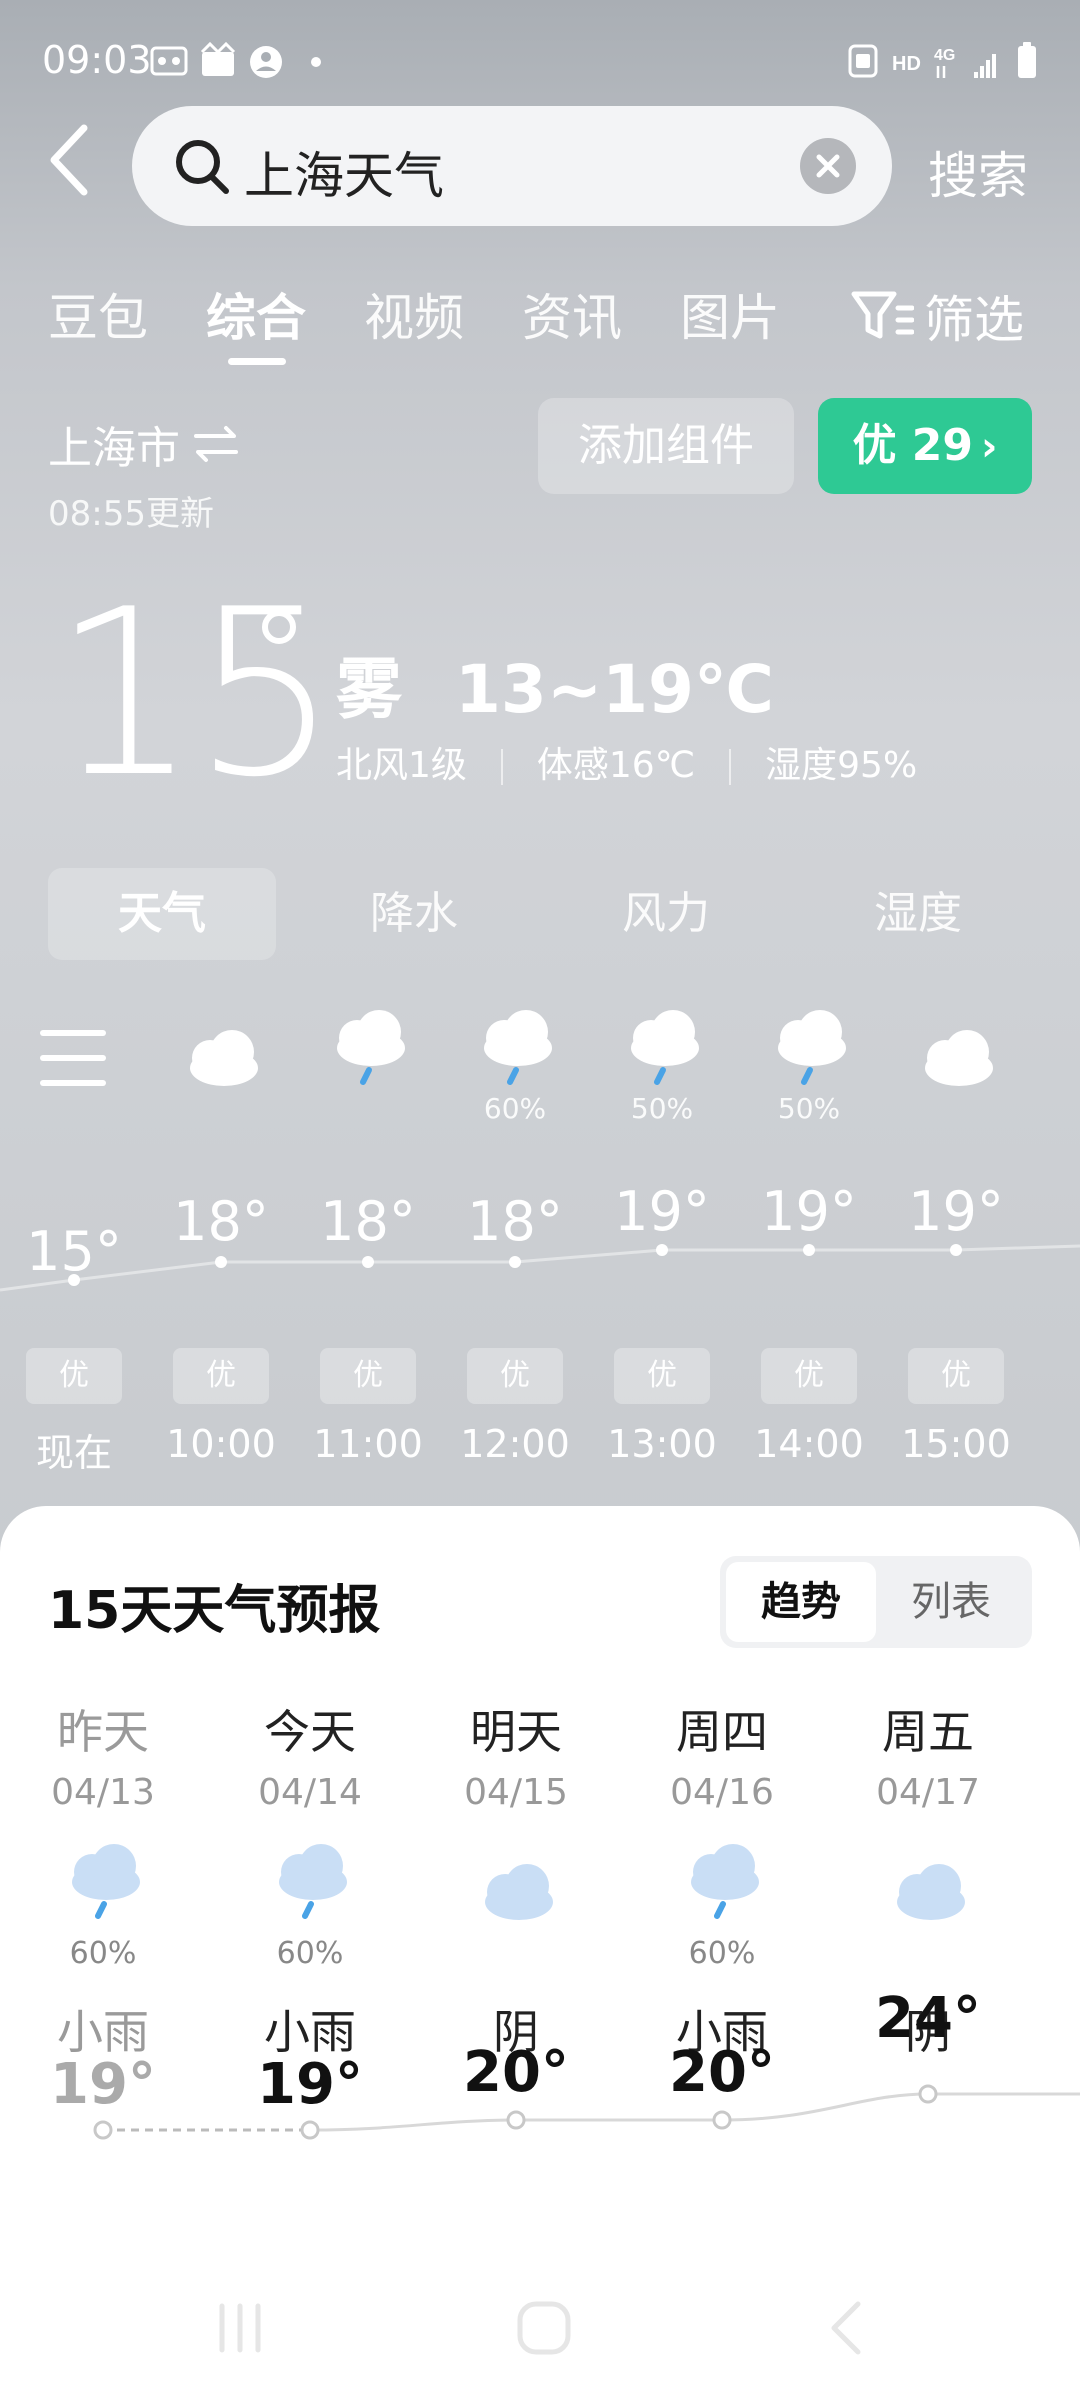 This screenshot has width=1080, height=2400. What do you see at coordinates (828, 166) in the screenshot?
I see `clear-button` at bounding box center [828, 166].